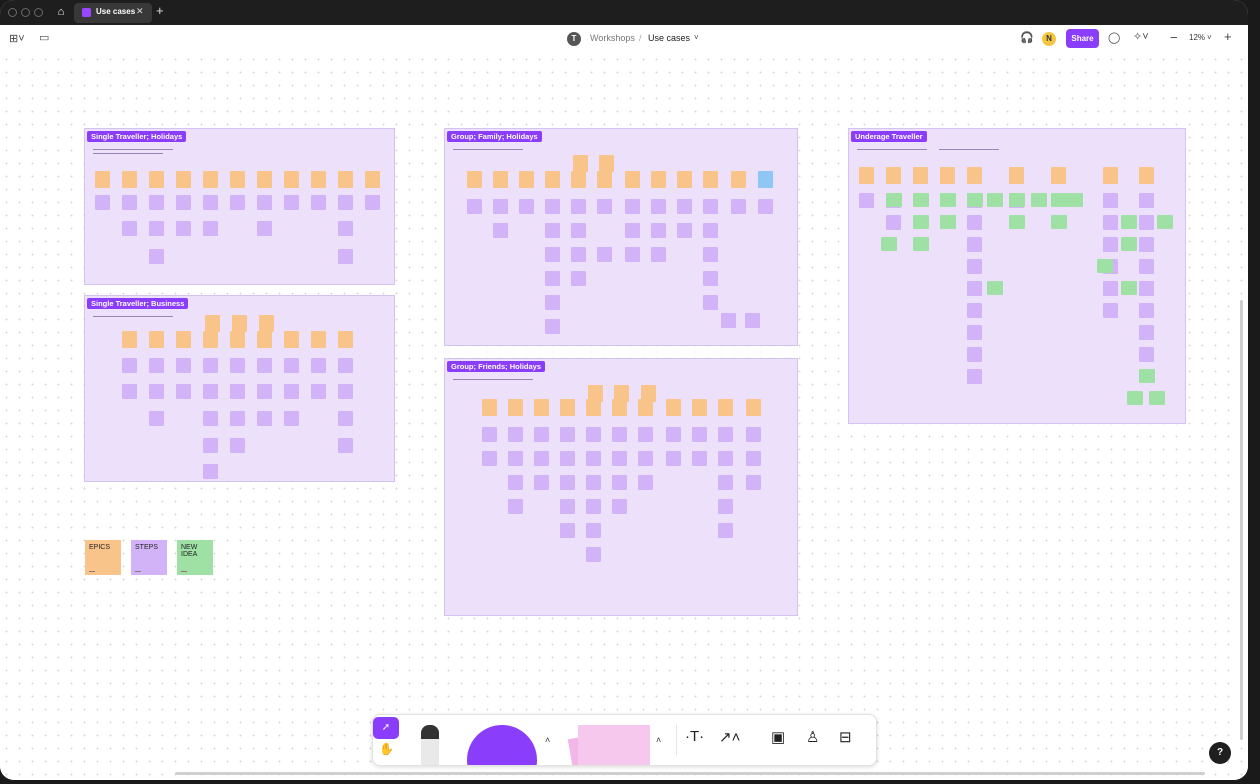 This screenshot has height=784, width=1260. What do you see at coordinates (614, 745) in the screenshot?
I see `sticky-note-tool` at bounding box center [614, 745].